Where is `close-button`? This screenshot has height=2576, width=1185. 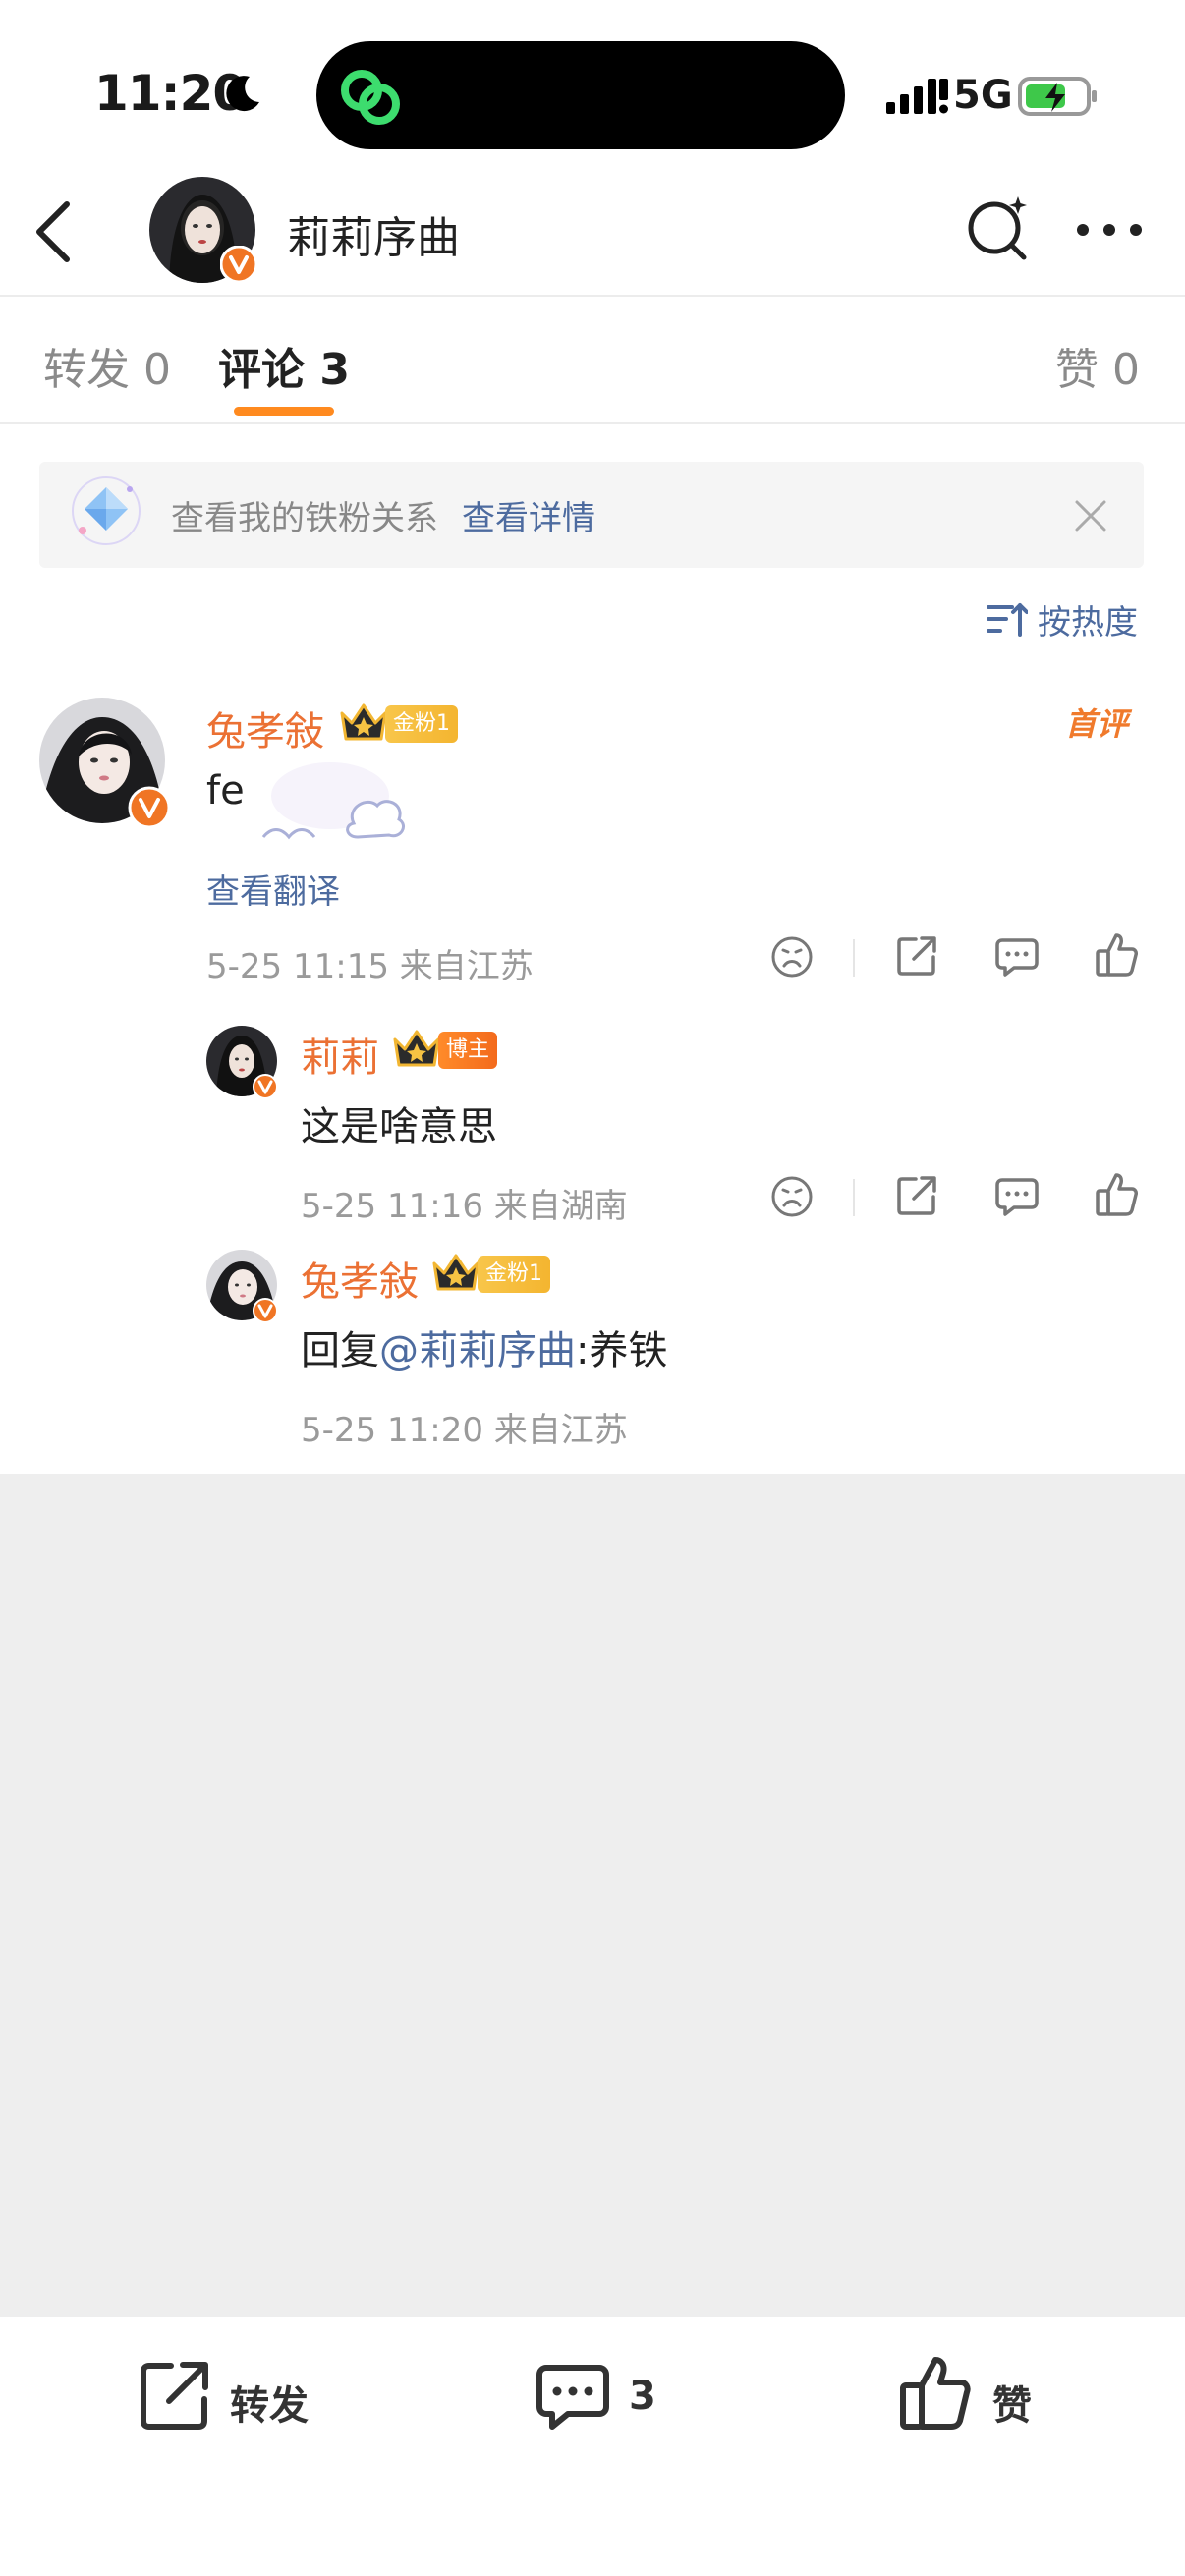 close-button is located at coordinates (1091, 517).